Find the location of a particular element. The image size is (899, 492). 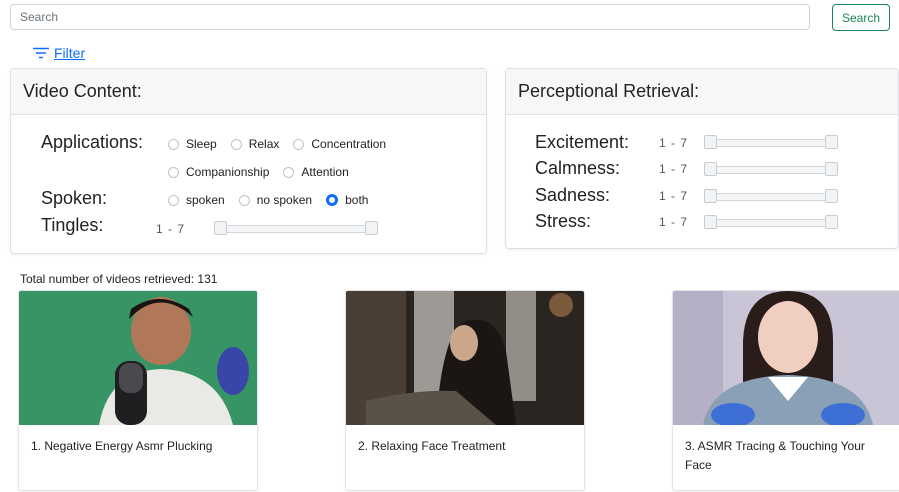

applications-options-row1: Sleep Relax Concentration is located at coordinates (284, 144).